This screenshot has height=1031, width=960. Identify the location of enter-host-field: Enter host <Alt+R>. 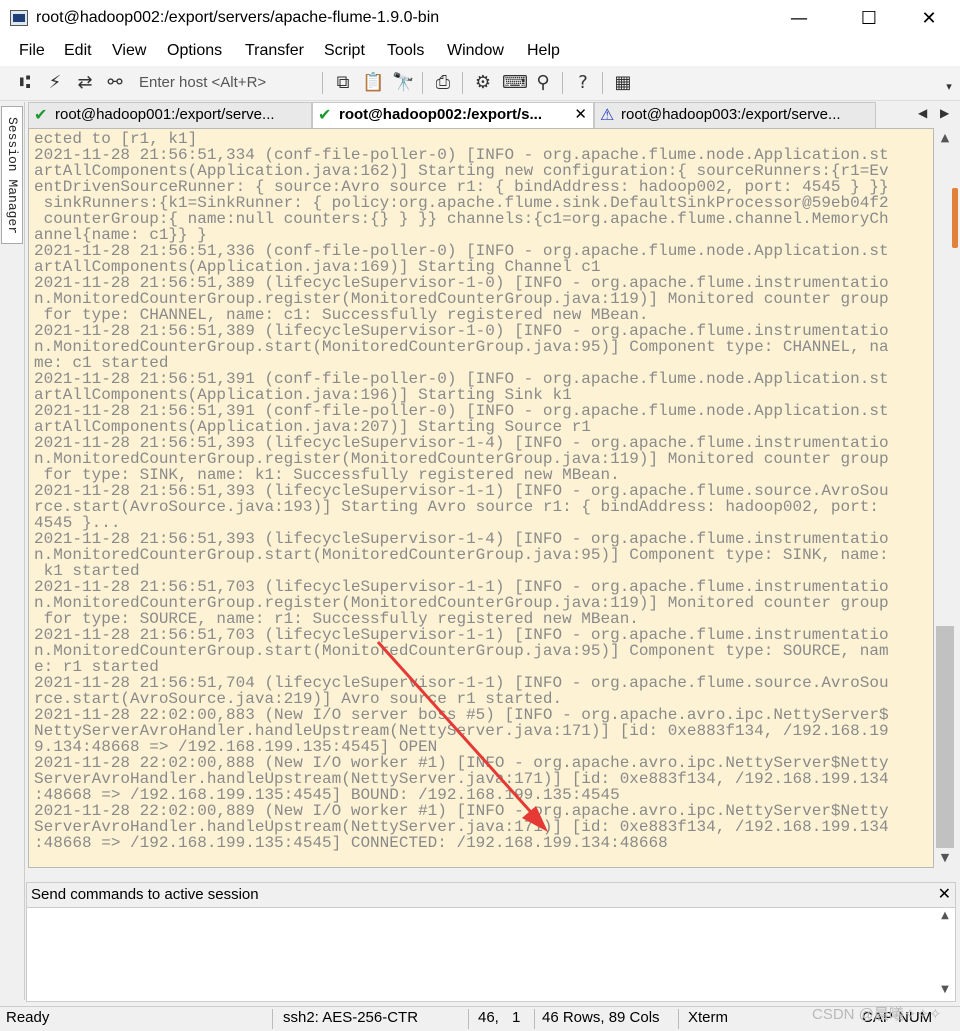
(202, 82).